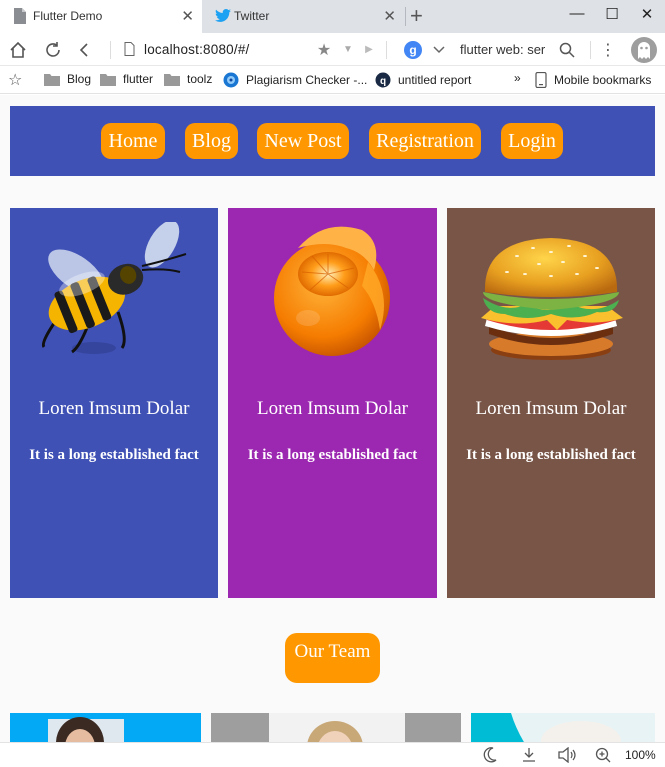 Image resolution: width=665 pixels, height=767 pixels. Describe the element at coordinates (647, 14) in the screenshot. I see `close-window-icon: ✕` at that location.